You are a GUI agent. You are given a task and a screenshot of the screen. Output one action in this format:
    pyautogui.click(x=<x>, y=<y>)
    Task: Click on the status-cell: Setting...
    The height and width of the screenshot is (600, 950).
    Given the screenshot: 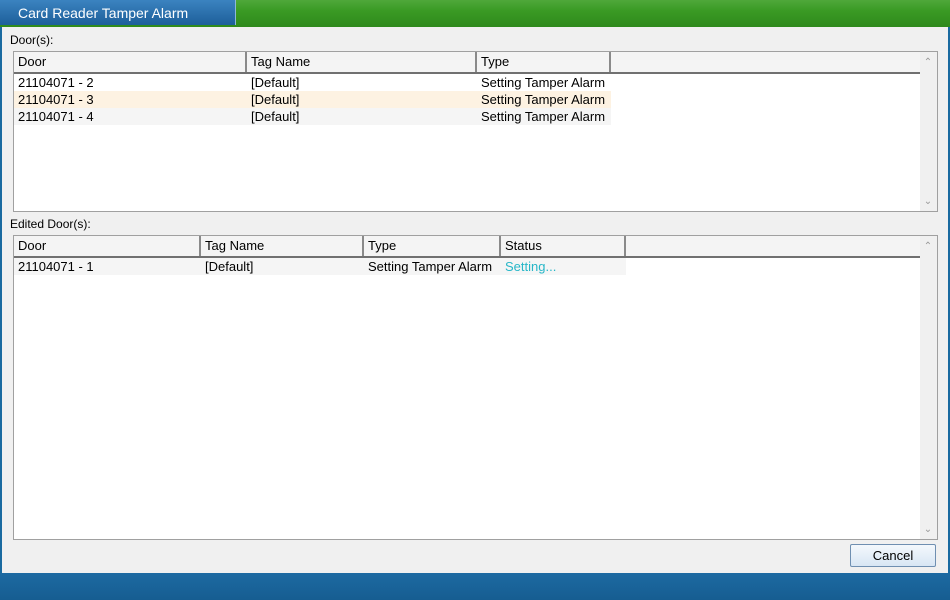 What is the action you would take?
    pyautogui.click(x=531, y=266)
    